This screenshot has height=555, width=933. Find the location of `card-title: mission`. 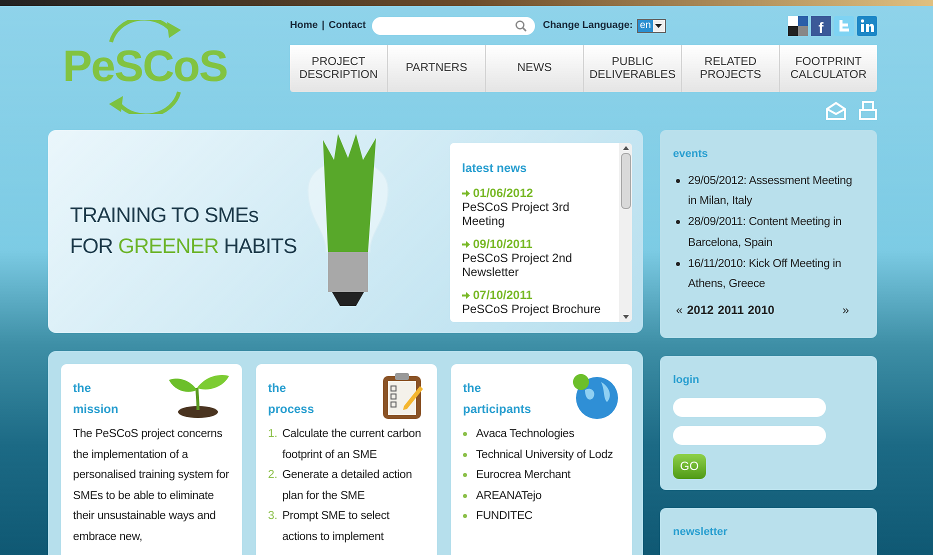

card-title: mission is located at coordinates (95, 409).